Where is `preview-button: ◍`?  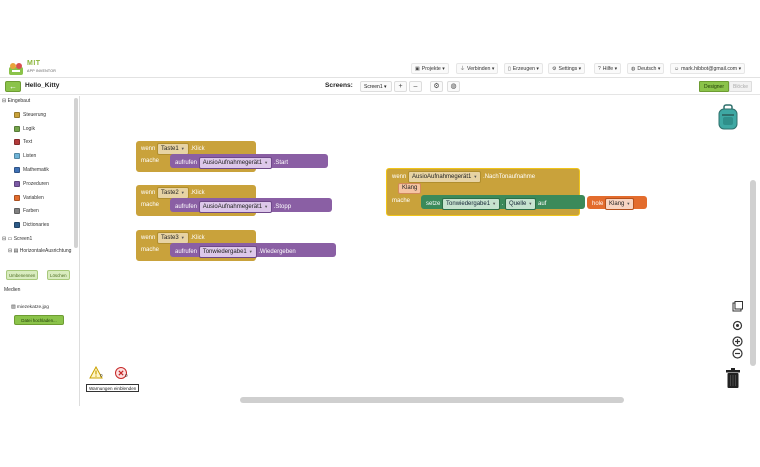 preview-button: ◍ is located at coordinates (453, 86).